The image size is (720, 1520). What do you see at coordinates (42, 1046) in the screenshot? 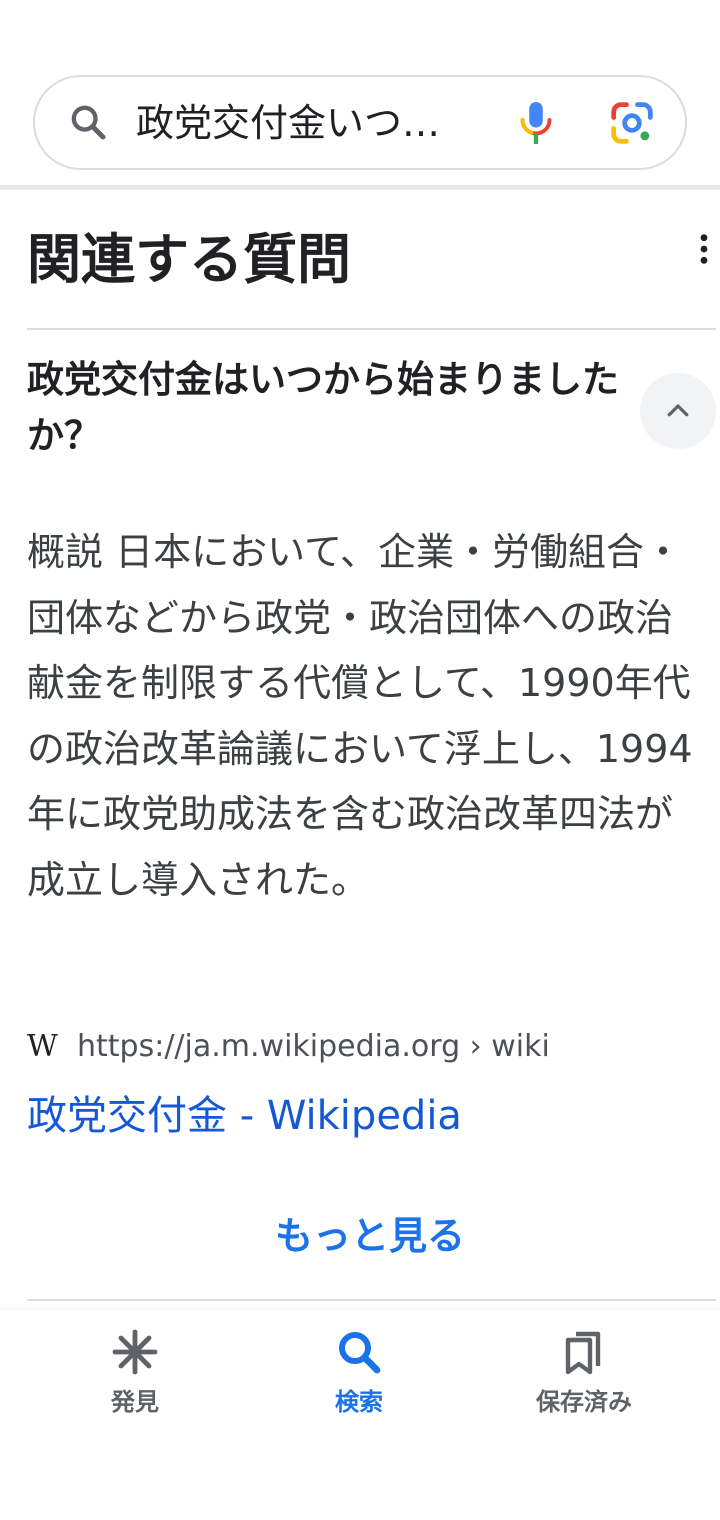
I see `wikipedia-icon: W` at bounding box center [42, 1046].